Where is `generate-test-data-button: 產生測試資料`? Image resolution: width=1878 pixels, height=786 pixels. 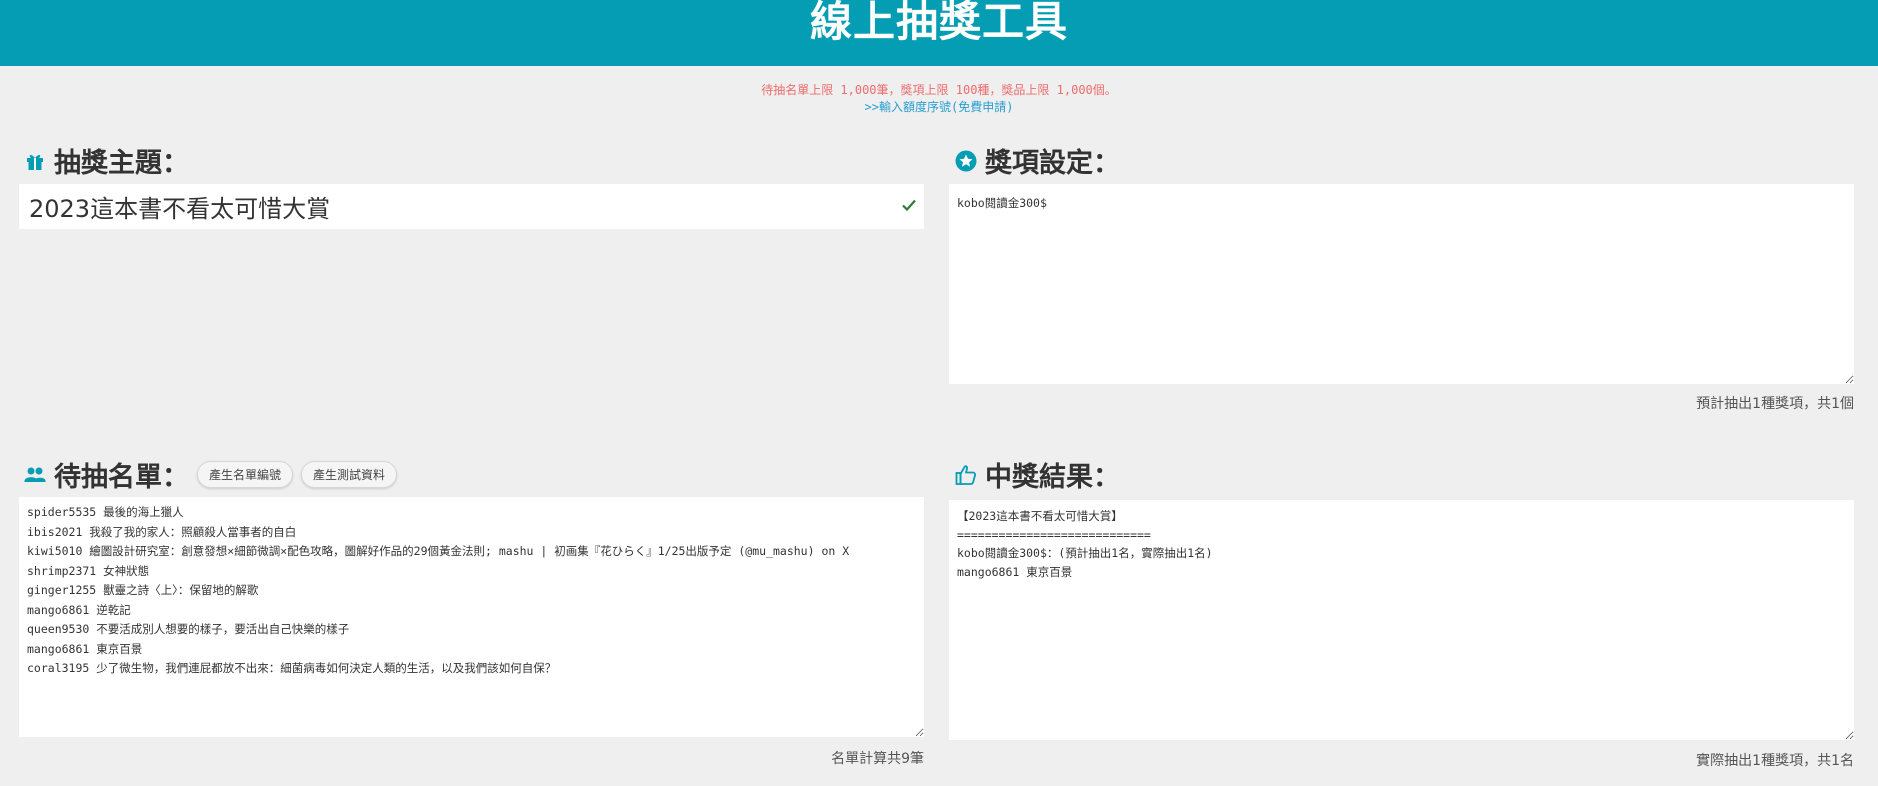
generate-test-data-button: 產生測試資料 is located at coordinates (349, 474).